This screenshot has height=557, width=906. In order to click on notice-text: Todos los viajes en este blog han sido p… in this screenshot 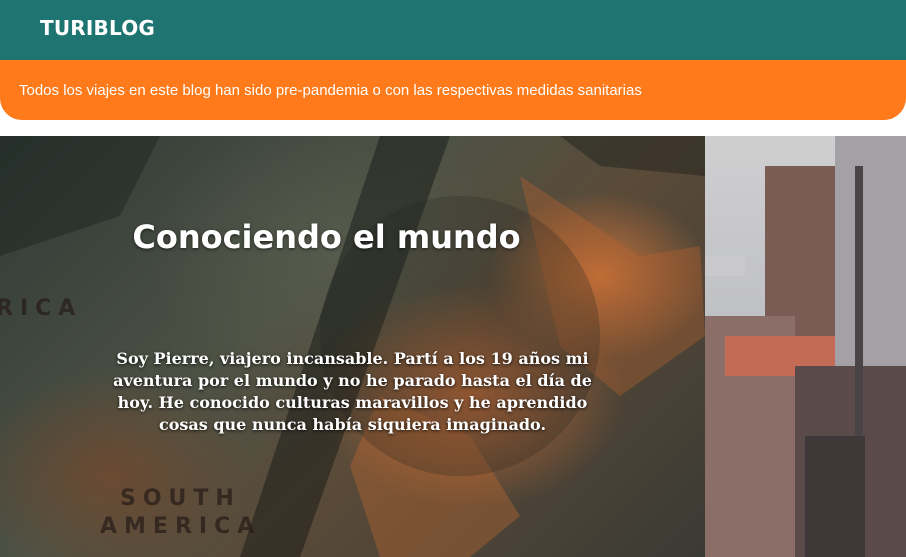, I will do `click(330, 90)`.